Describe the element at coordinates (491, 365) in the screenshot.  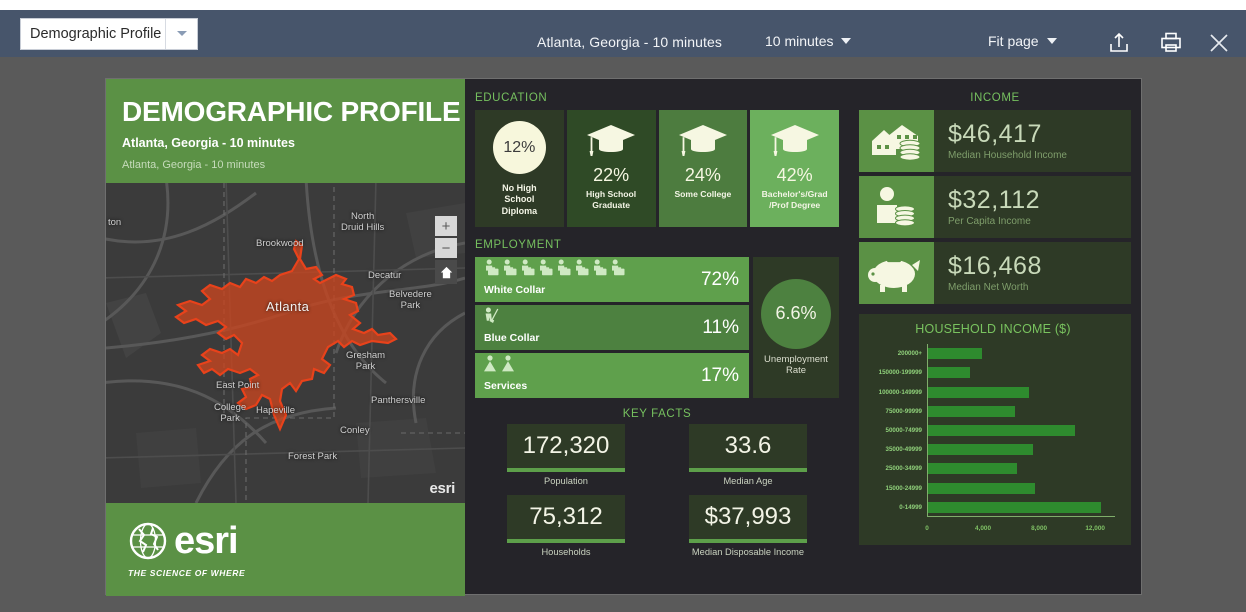
I see `service-worker-icon` at that location.